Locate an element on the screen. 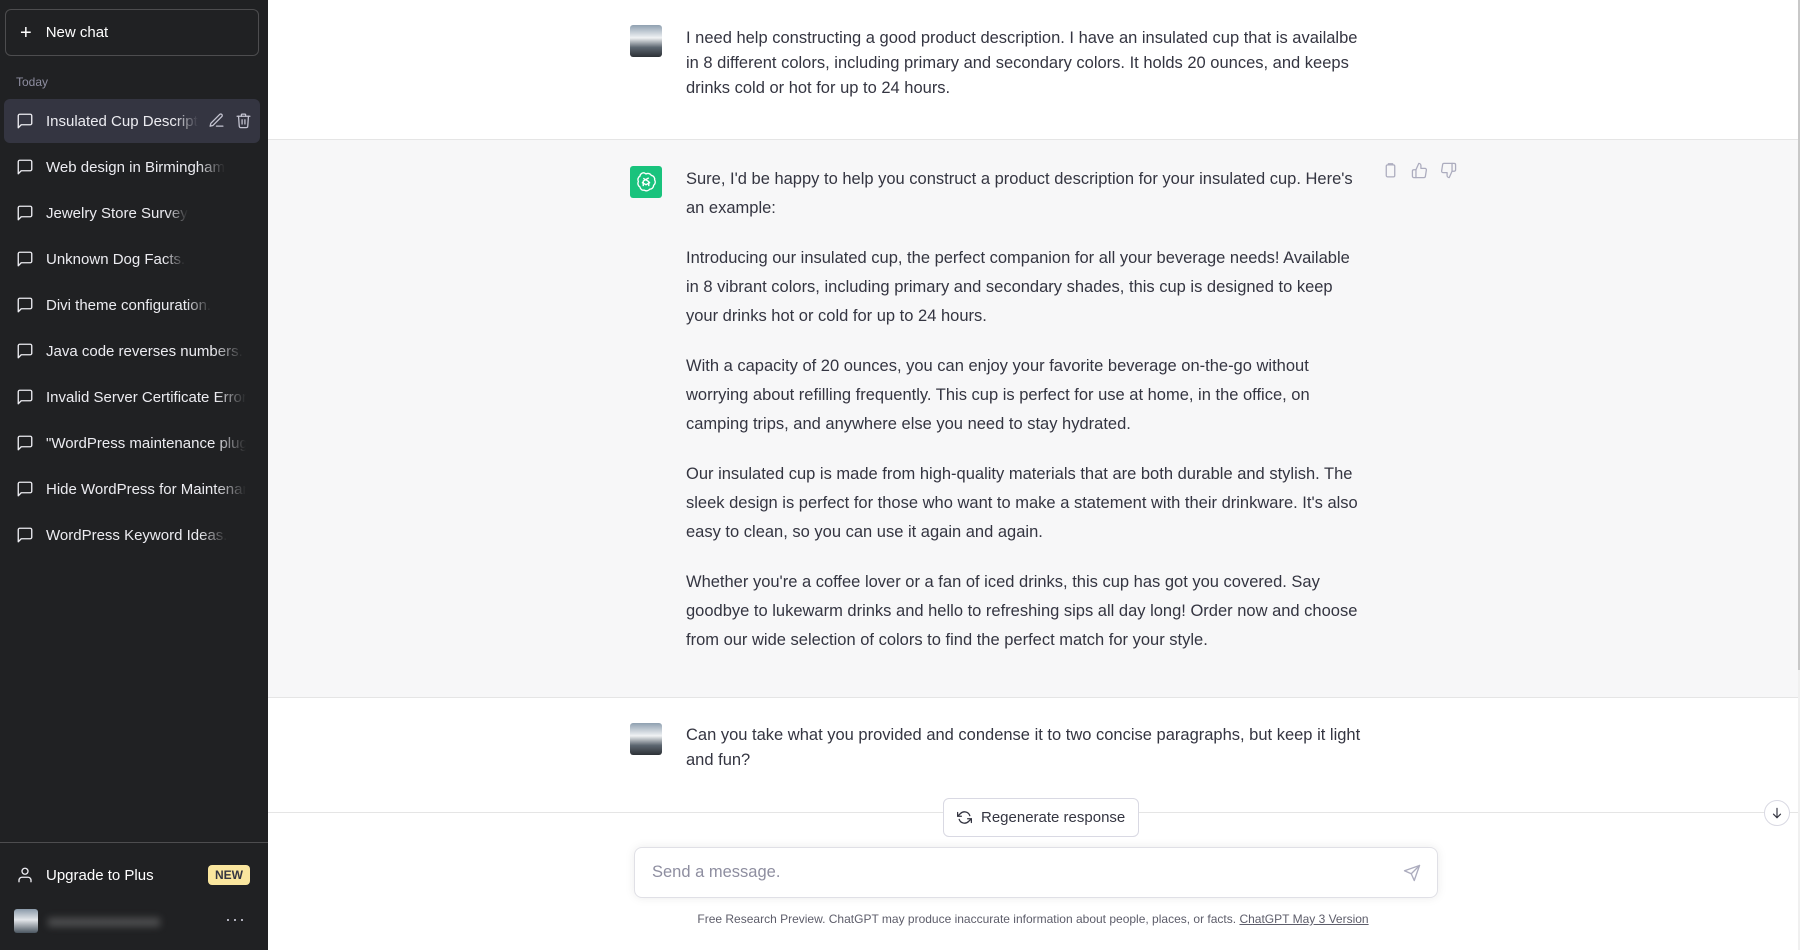 The height and width of the screenshot is (950, 1800). arrow-down-icon is located at coordinates (1777, 813).